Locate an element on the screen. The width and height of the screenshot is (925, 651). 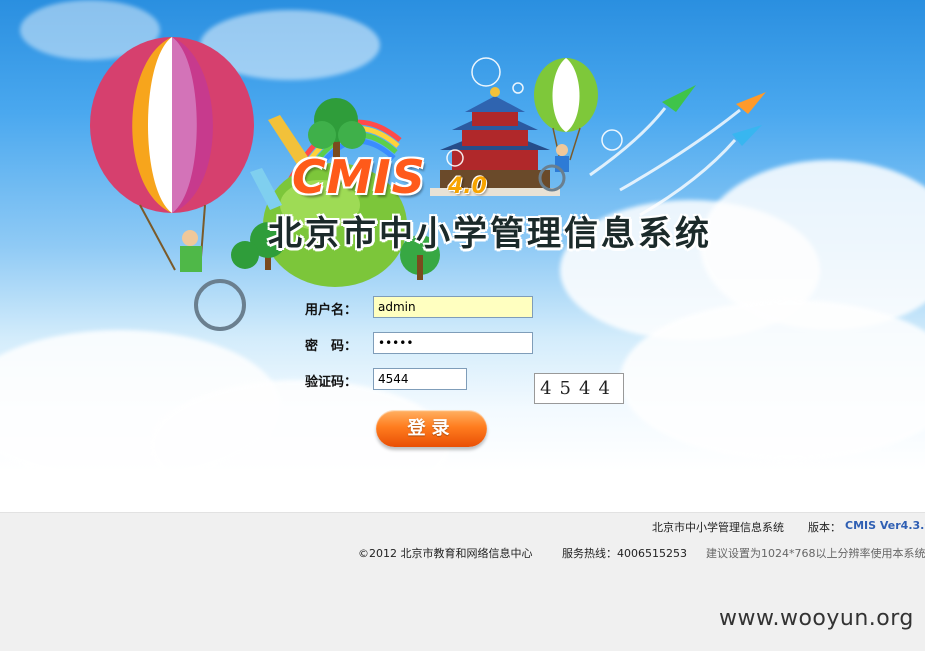
footer-resolution-hint: 建议设置为1024*768以上分辨率使用本系统 is located at coordinates (815, 553).